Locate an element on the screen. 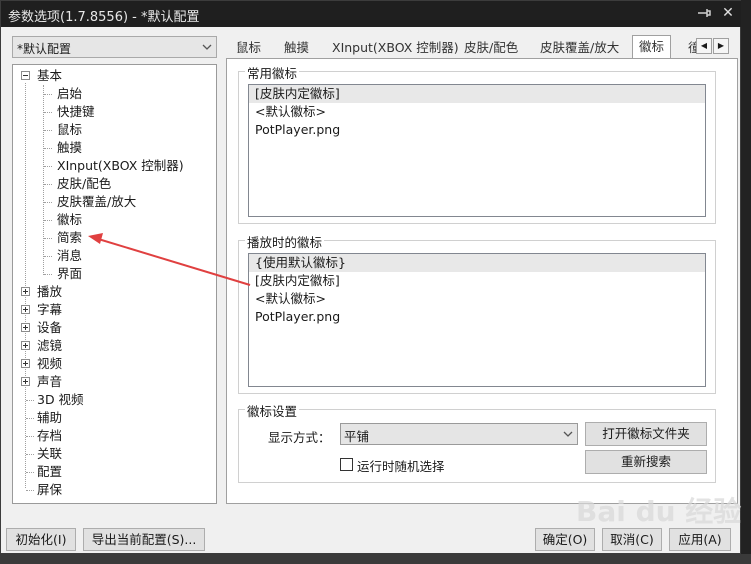 The height and width of the screenshot is (564, 751). tree-item-interface: 界面 is located at coordinates (69, 274).